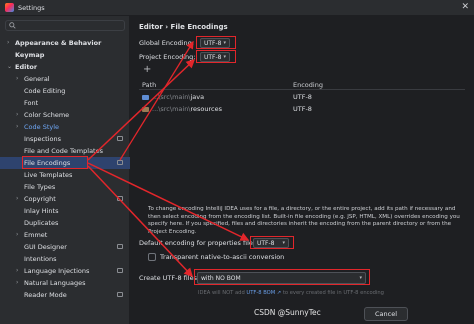 The image size is (474, 324). What do you see at coordinates (31, 103) in the screenshot?
I see `sidebar-item-label: Font` at bounding box center [31, 103].